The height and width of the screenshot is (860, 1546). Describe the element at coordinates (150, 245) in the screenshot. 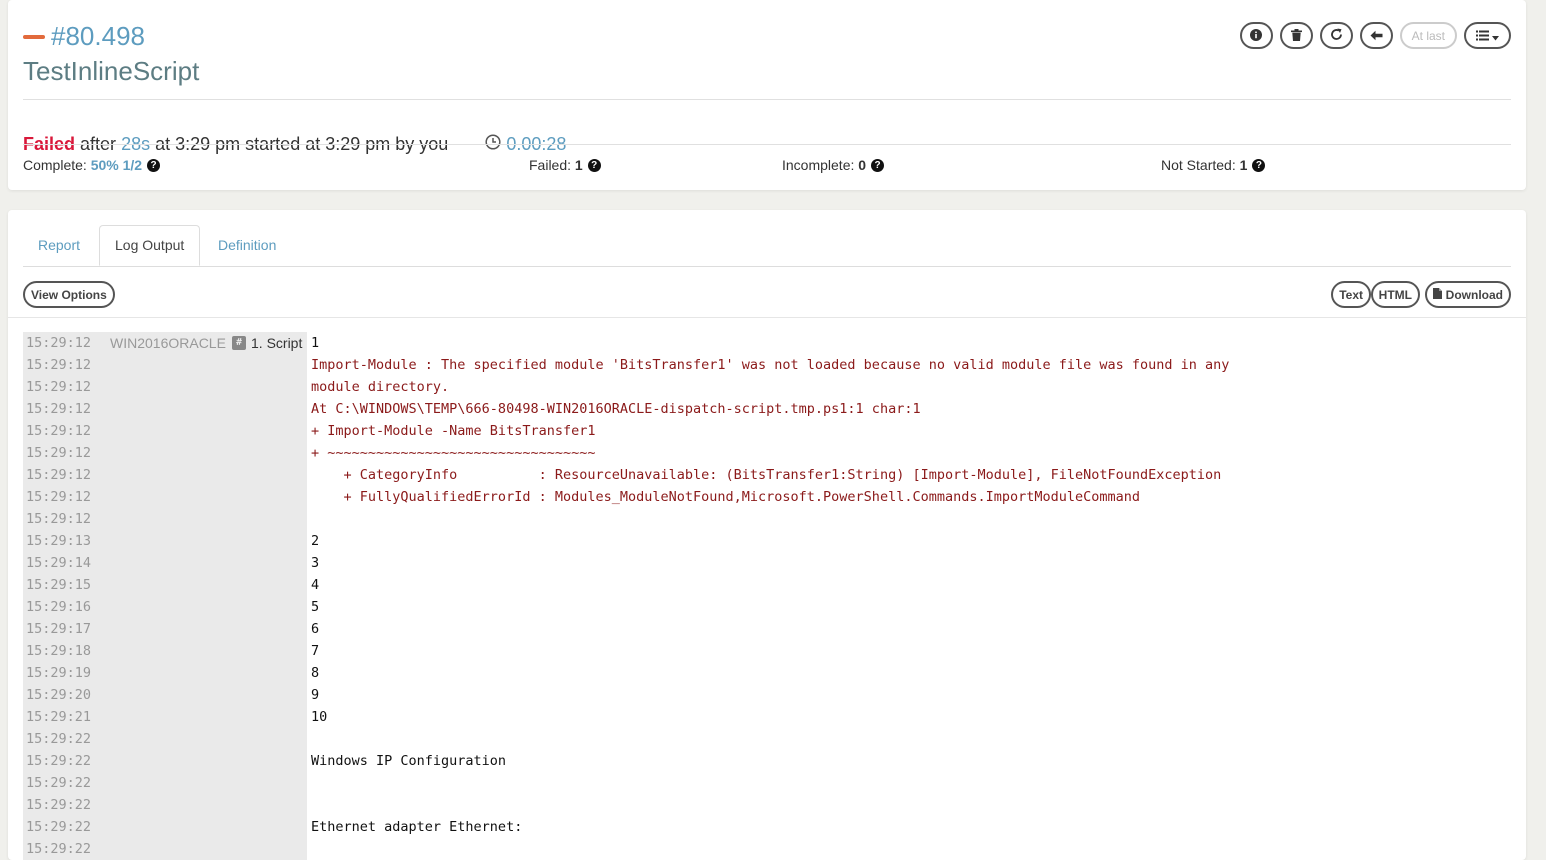

I see `tab-log-output: Log Output` at that location.